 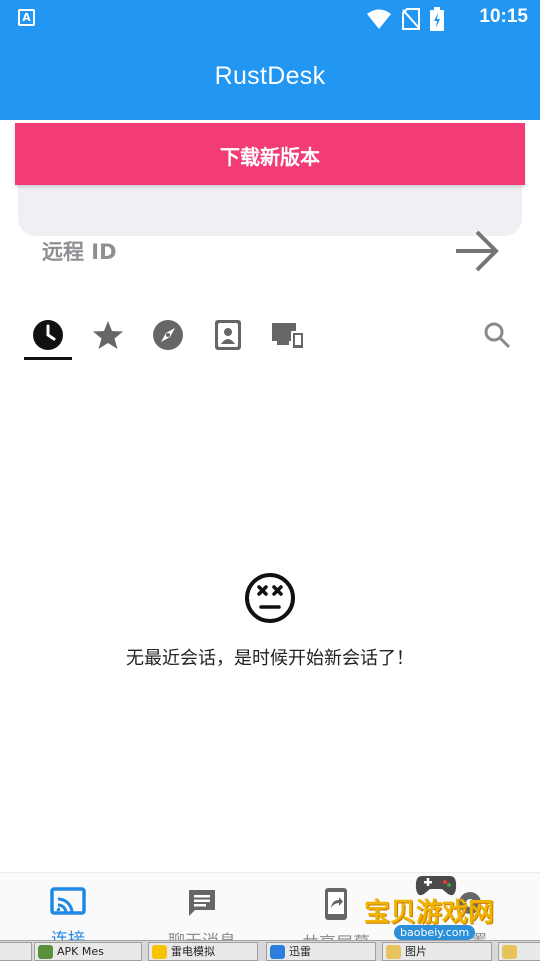 What do you see at coordinates (321, 951) in the screenshot?
I see `taskbar-item: 迅雷` at bounding box center [321, 951].